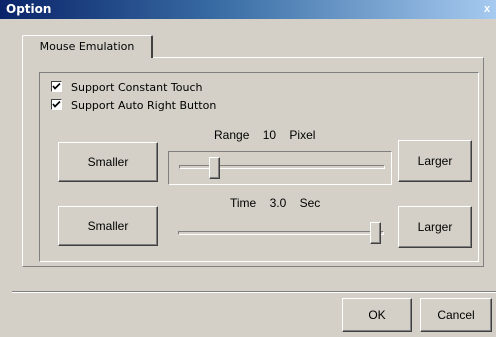 This screenshot has height=337, width=496. Describe the element at coordinates (108, 226) in the screenshot. I see `time-smaller-button: Smaller` at that location.